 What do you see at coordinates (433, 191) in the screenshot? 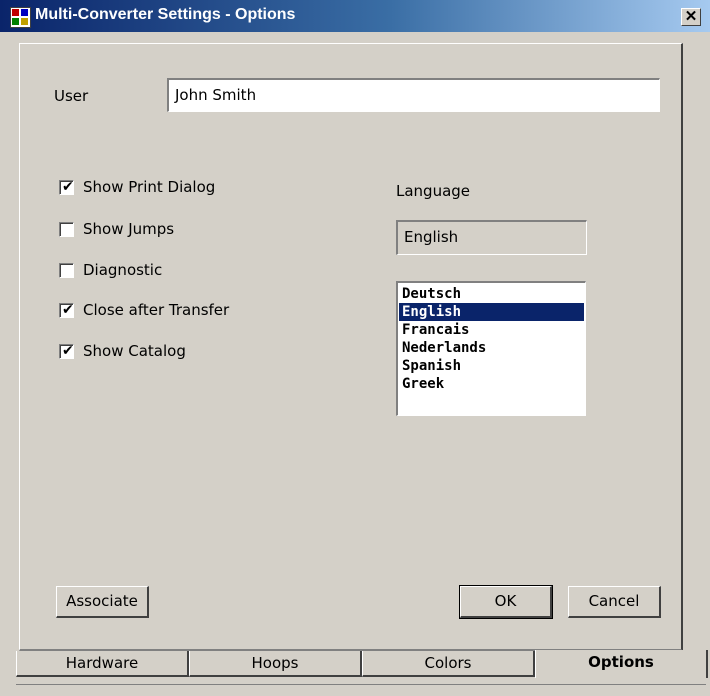
I see `language-label: Language` at bounding box center [433, 191].